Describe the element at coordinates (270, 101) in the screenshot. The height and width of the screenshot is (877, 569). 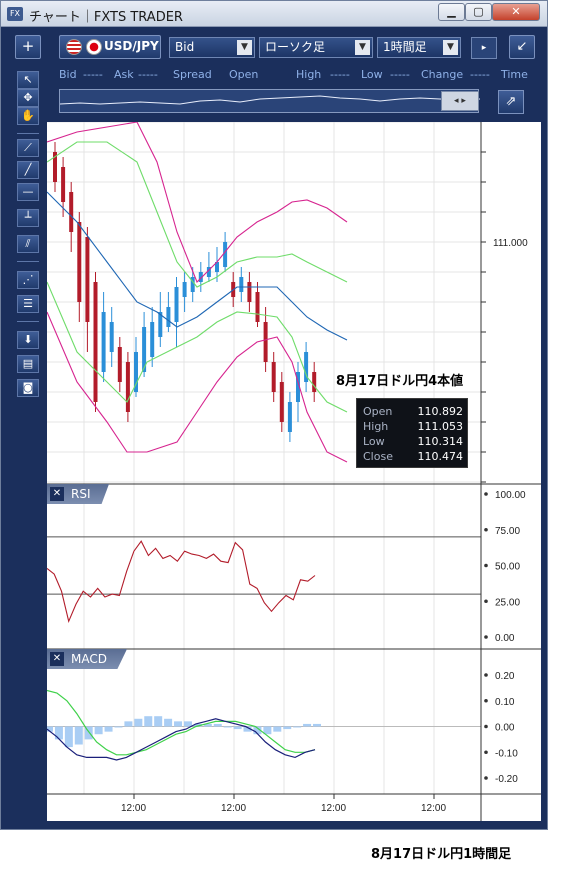
I see `chart-navigator` at that location.